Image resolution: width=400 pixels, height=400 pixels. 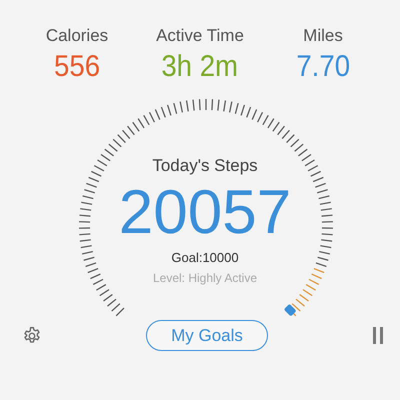 I want to click on stat-label: Active Time, so click(x=200, y=36).